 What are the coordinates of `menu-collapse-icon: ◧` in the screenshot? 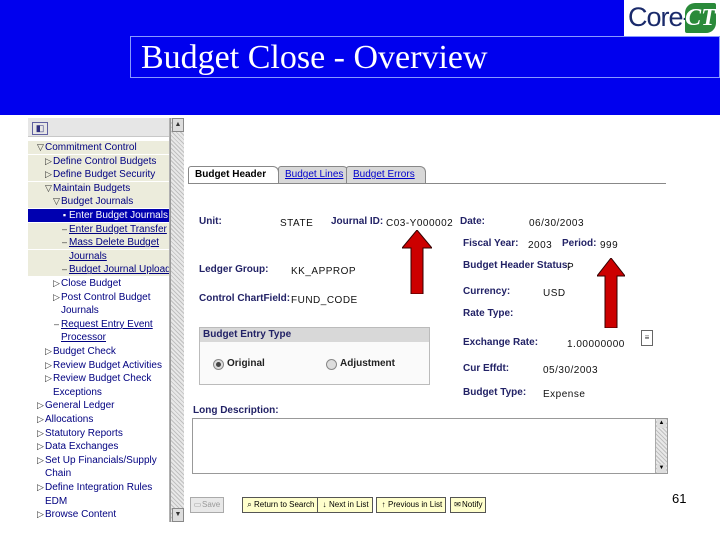 It's located at (40, 128).